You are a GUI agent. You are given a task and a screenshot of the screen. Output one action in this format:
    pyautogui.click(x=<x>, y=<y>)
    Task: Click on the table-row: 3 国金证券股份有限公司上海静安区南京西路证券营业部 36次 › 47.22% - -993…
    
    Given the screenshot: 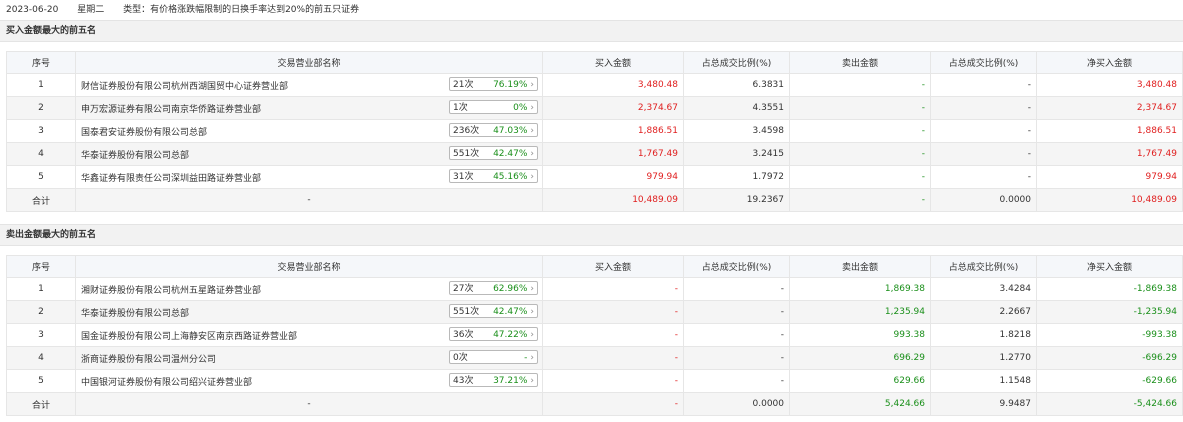 What is the action you would take?
    pyautogui.click(x=594, y=335)
    